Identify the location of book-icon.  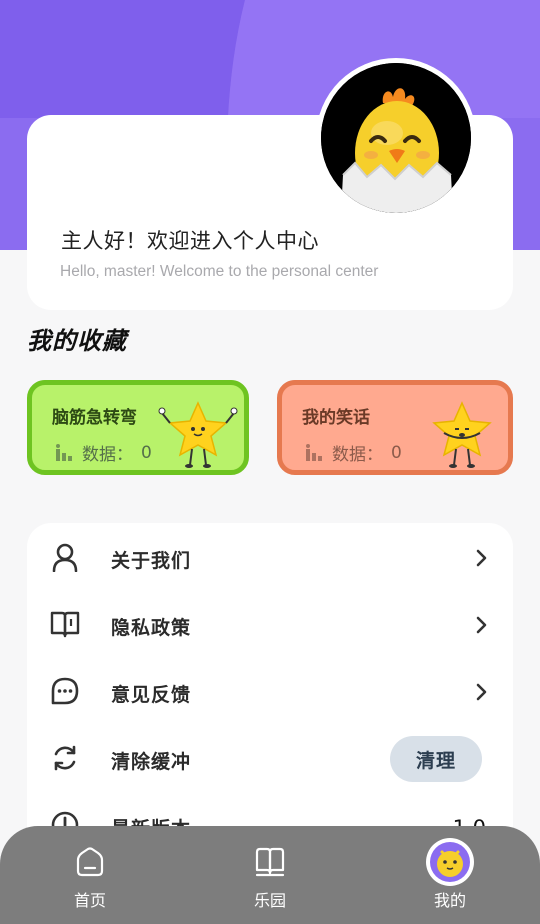
(65, 624).